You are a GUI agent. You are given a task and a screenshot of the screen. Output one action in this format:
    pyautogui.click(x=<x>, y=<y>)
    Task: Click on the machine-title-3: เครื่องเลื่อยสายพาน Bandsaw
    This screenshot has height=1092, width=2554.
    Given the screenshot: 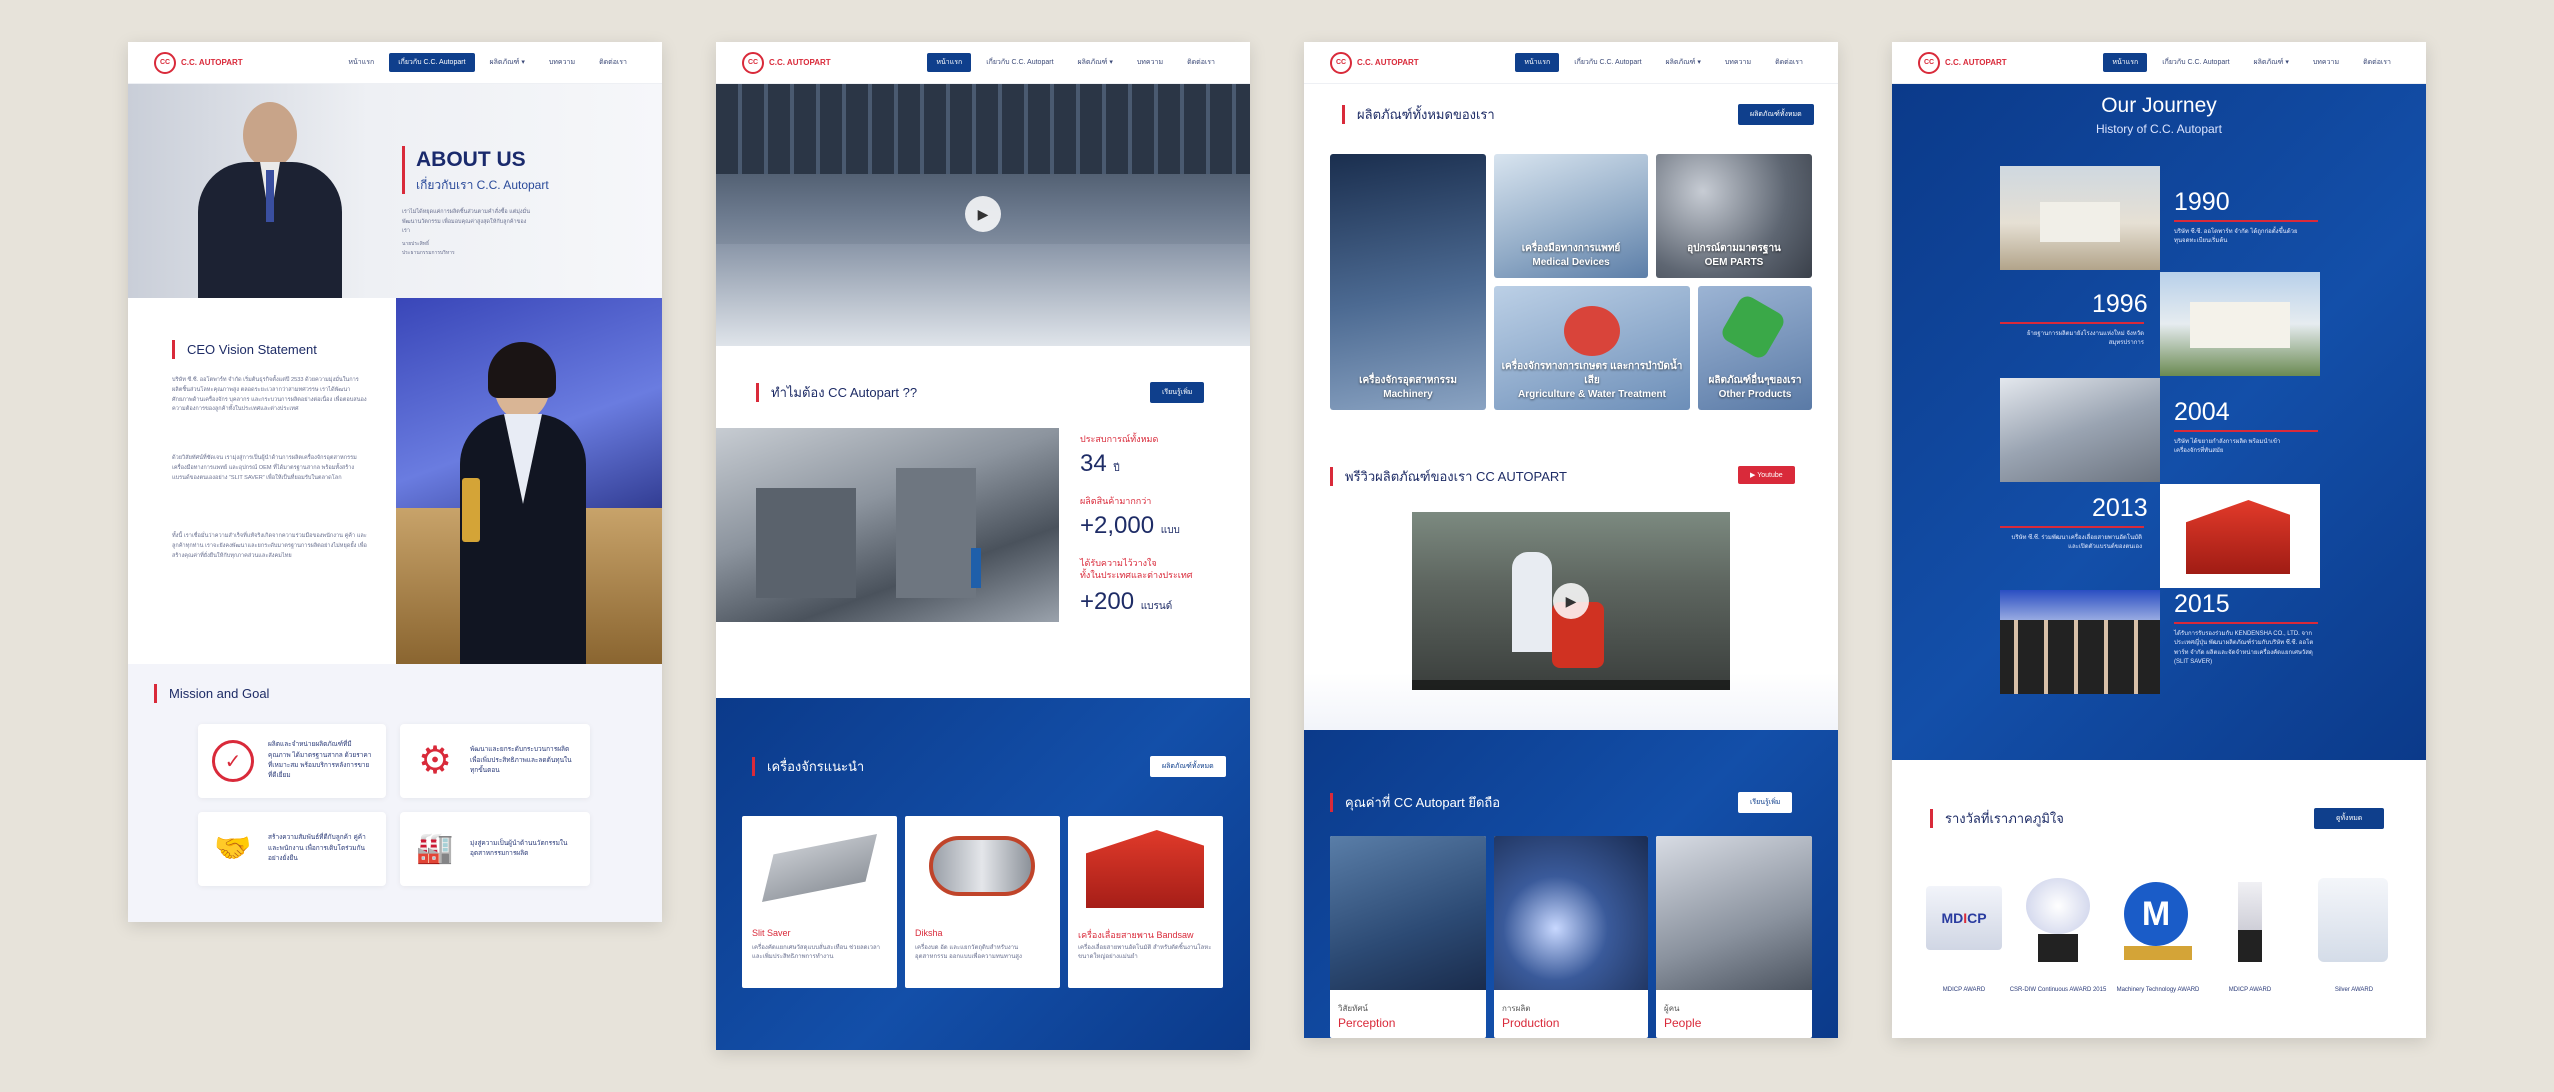 What is the action you would take?
    pyautogui.click(x=1136, y=935)
    